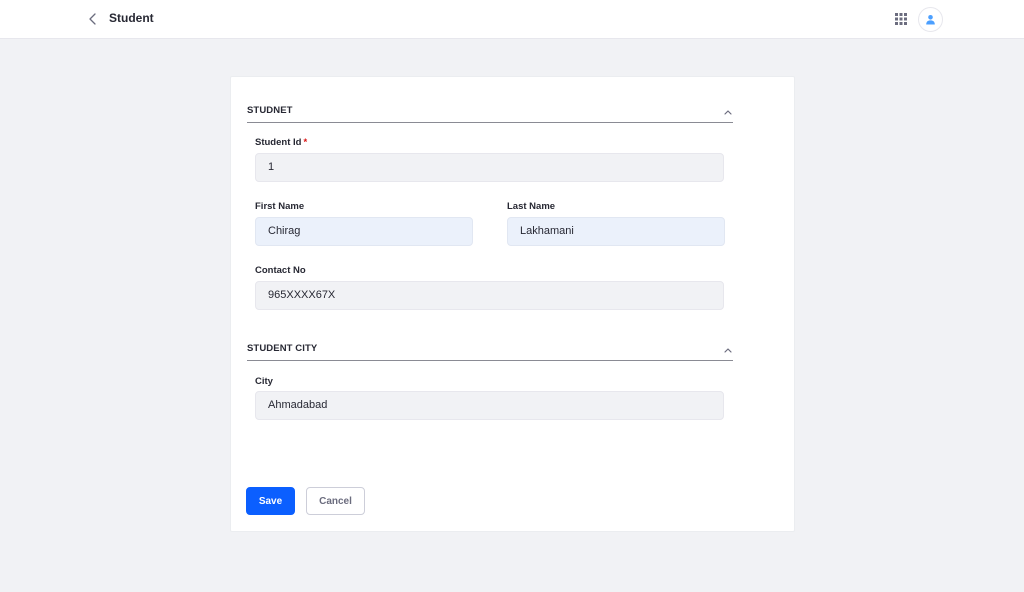 This screenshot has height=592, width=1024. I want to click on contact-no-label: Contact No, so click(280, 270).